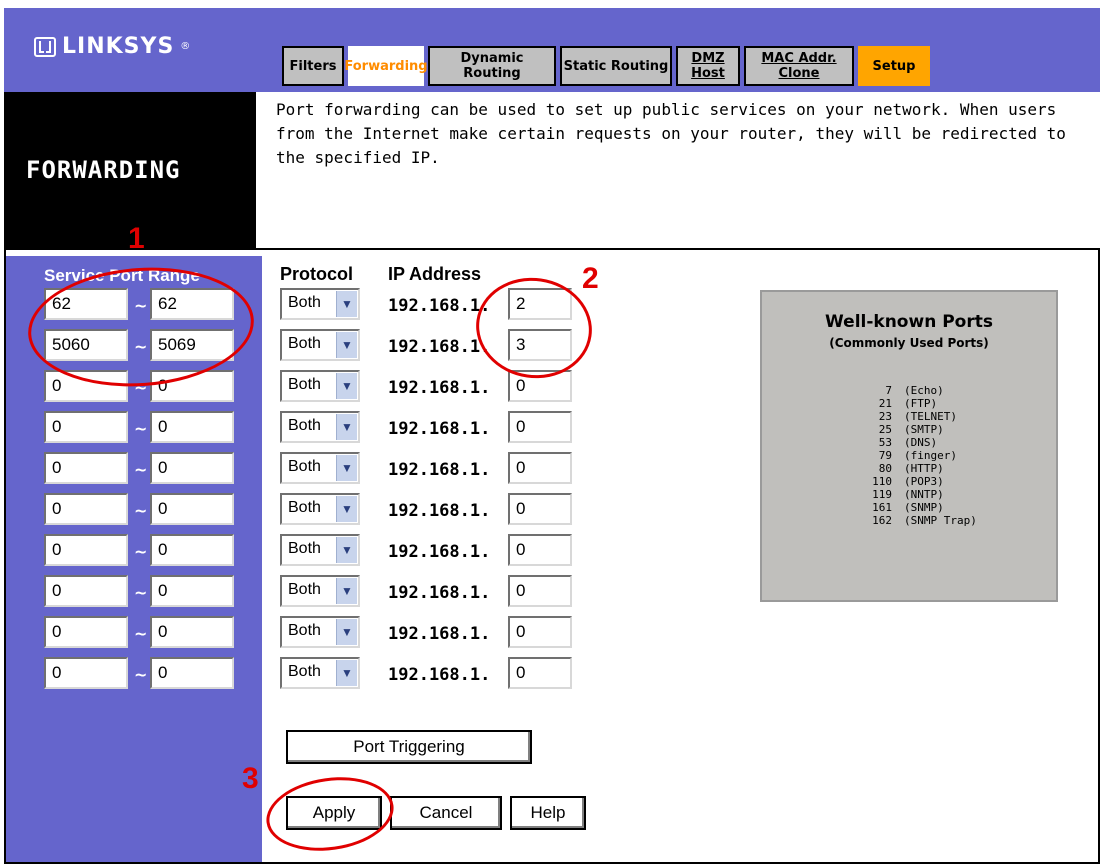 This screenshot has height=868, width=1104. I want to click on tab-forwarding: Forwarding, so click(386, 66).